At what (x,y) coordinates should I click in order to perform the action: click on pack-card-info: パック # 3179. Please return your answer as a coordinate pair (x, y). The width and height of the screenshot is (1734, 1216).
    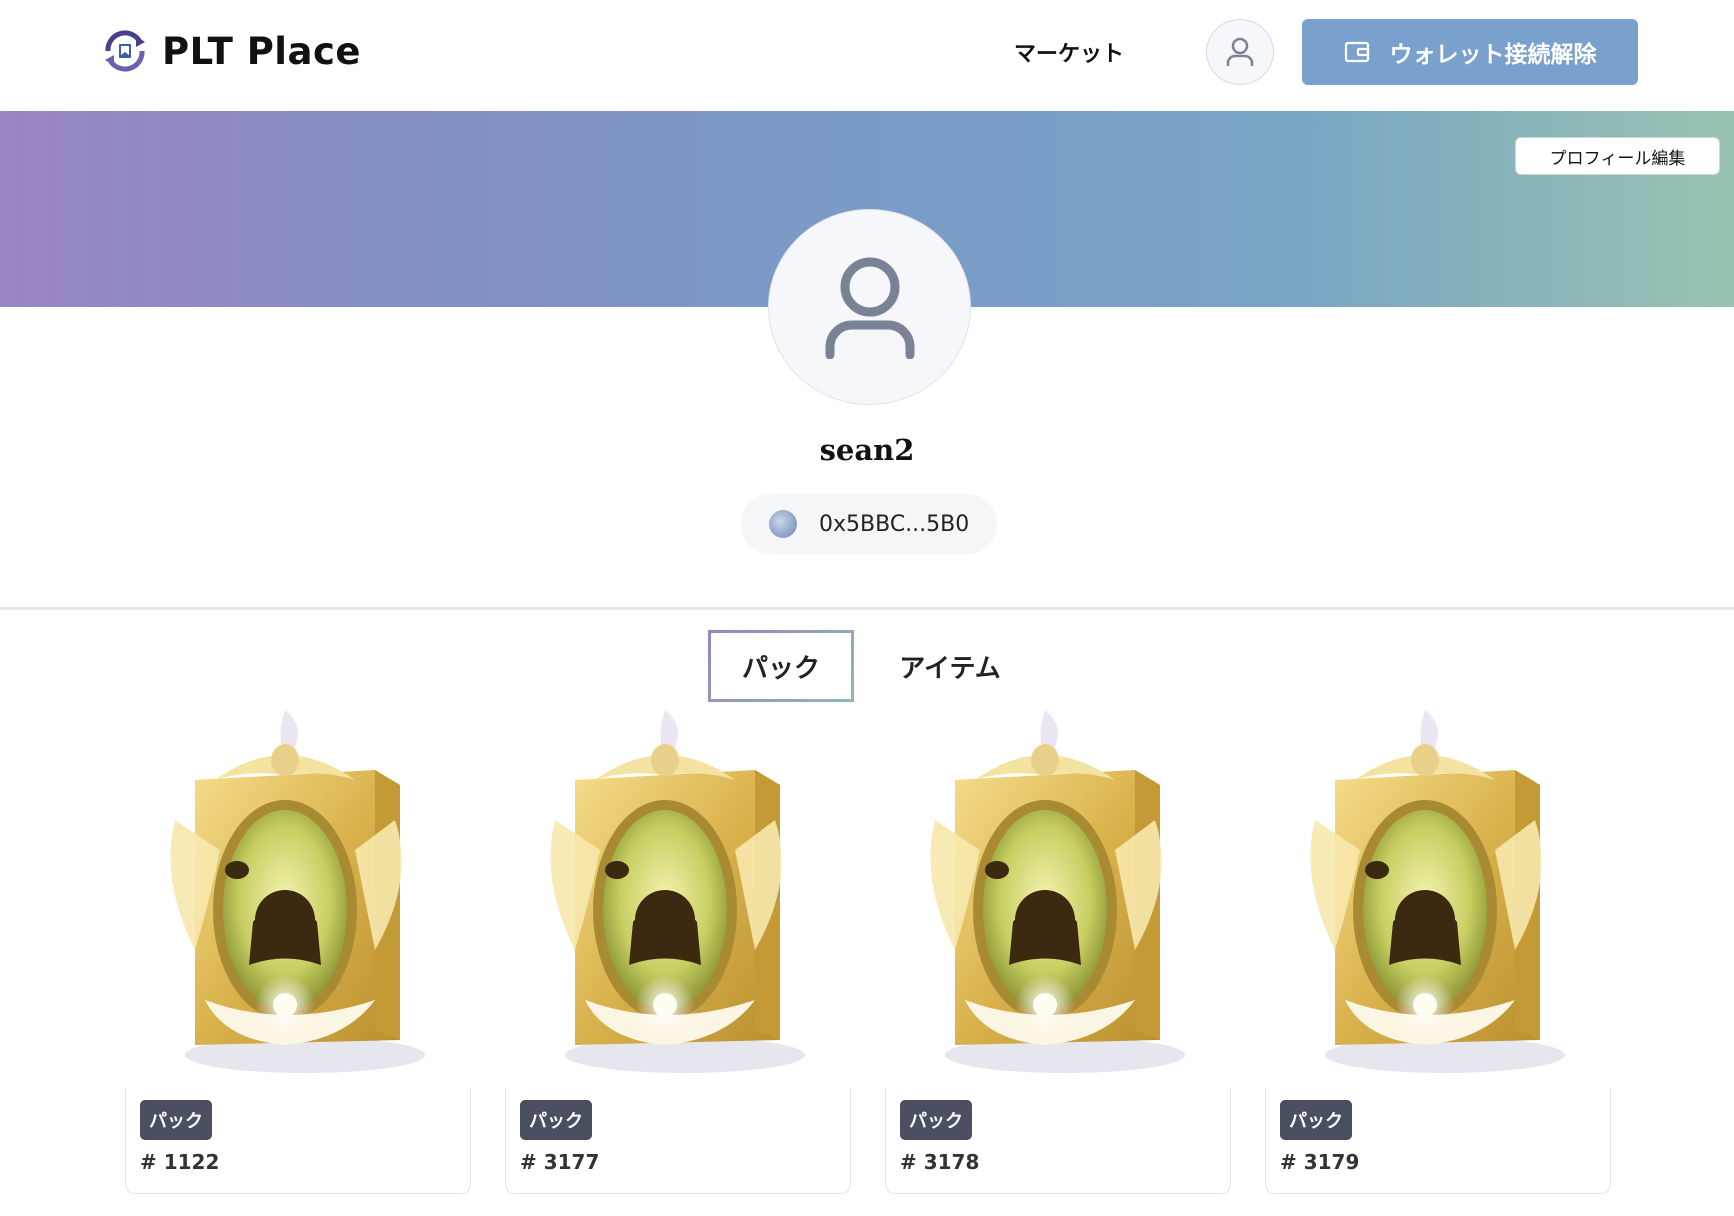
    Looking at the image, I should click on (1438, 1141).